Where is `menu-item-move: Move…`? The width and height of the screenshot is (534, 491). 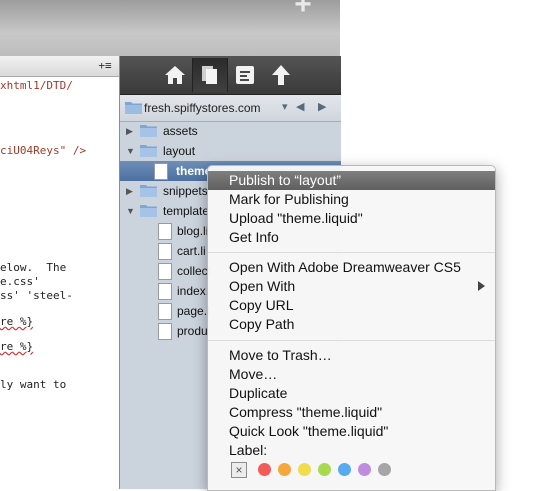 menu-item-move: Move… is located at coordinates (351, 374).